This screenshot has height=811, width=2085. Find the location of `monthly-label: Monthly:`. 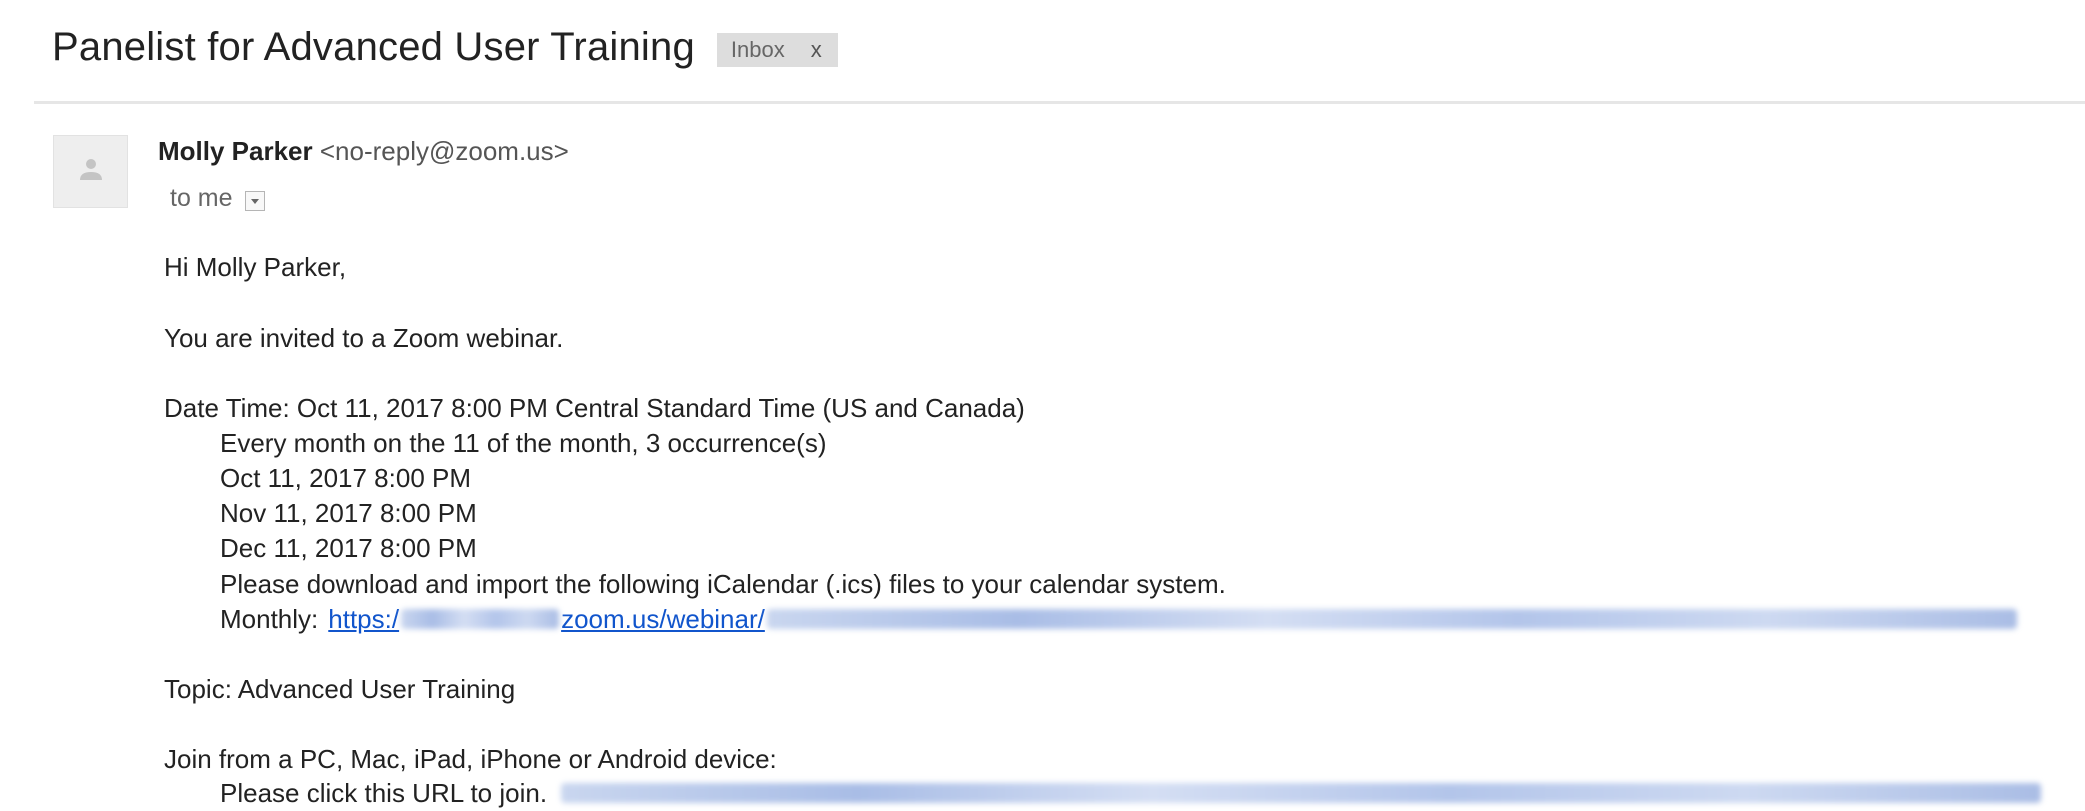

monthly-label: Monthly: is located at coordinates (269, 619).